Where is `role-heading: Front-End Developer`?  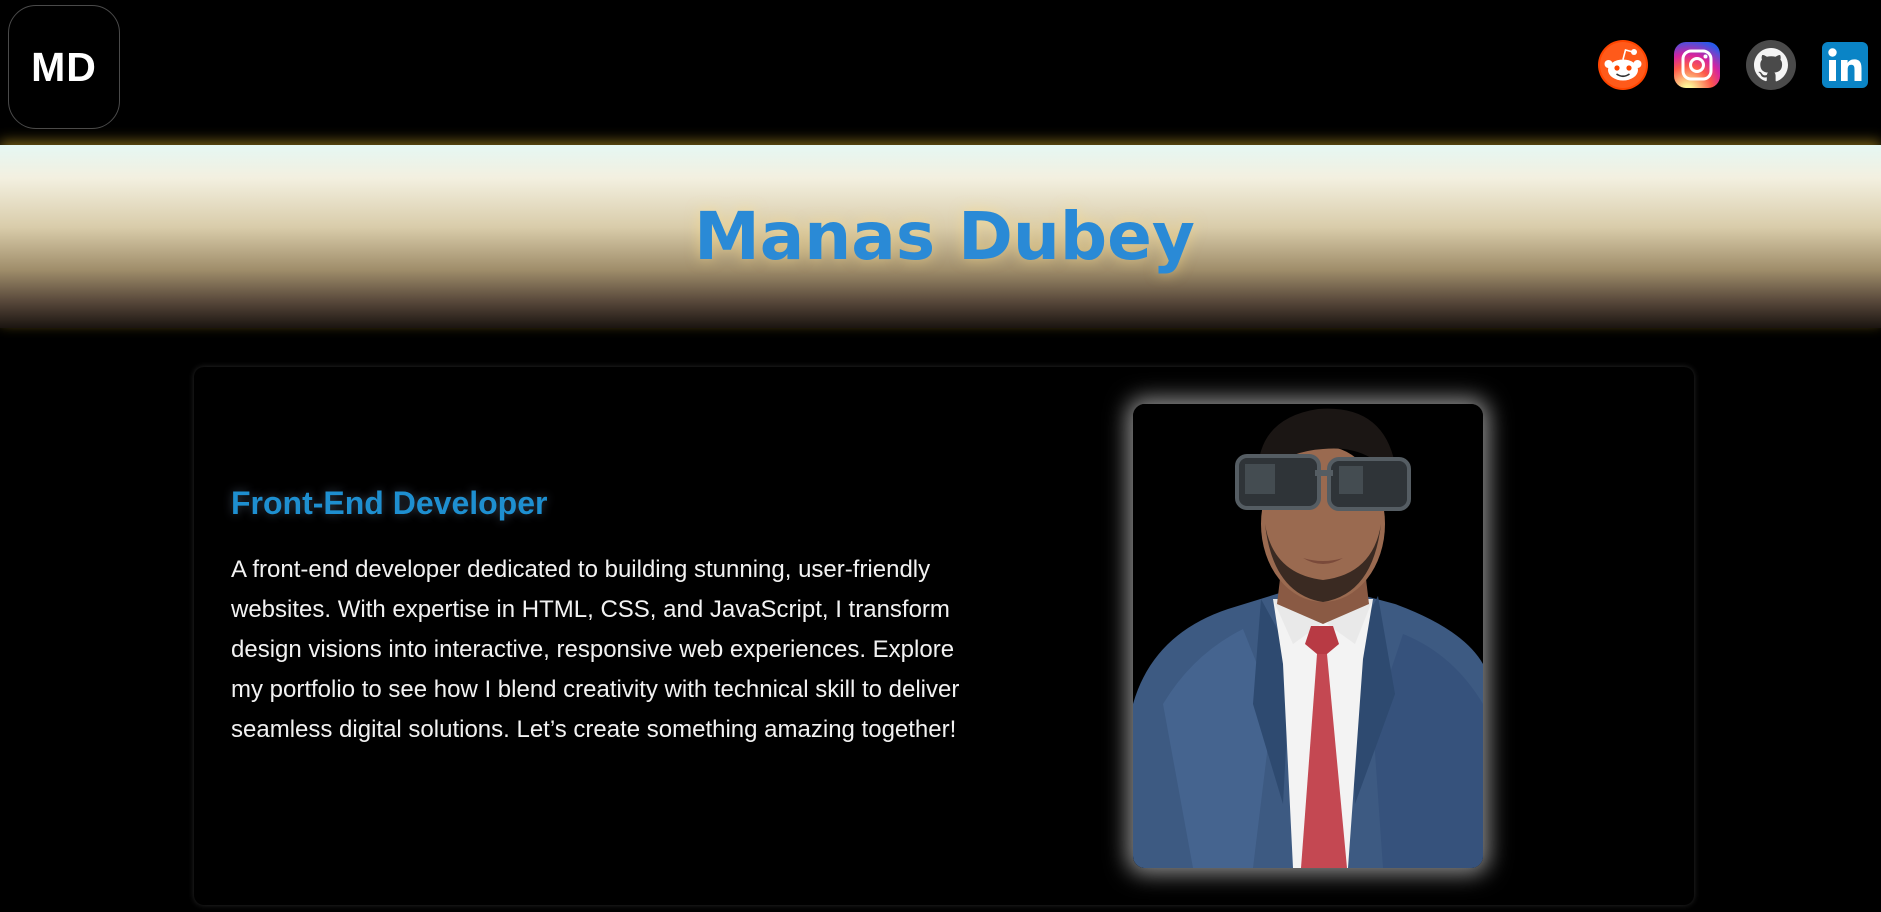
role-heading: Front-End Developer is located at coordinates (389, 503).